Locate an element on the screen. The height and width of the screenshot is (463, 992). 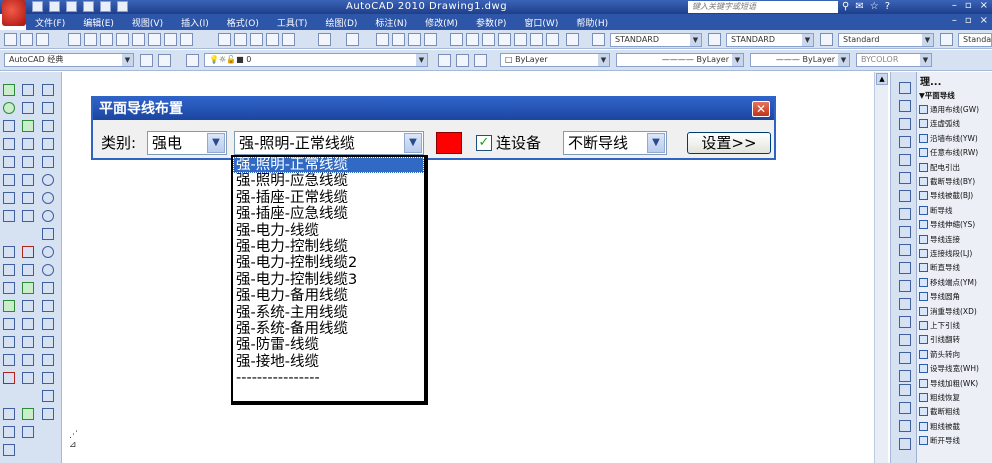
dropdown-option: 强-系统-备用线缆 is located at coordinates (328, 329).